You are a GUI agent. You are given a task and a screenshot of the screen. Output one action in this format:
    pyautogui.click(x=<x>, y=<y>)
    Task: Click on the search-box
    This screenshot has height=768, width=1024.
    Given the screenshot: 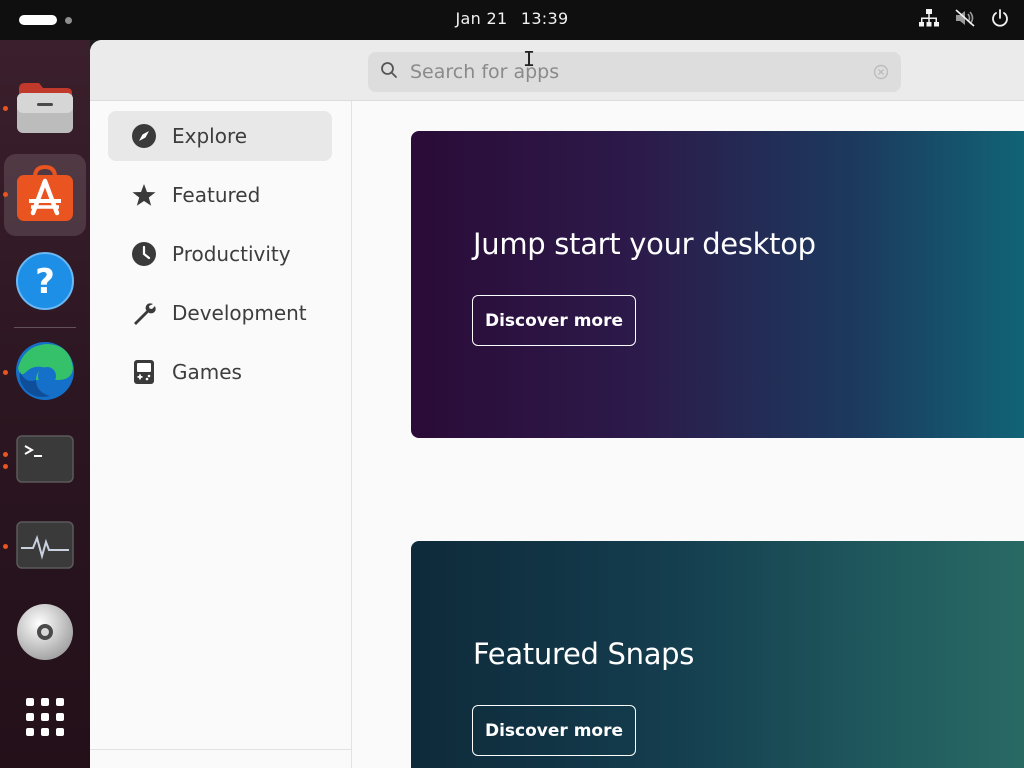 What is the action you would take?
    pyautogui.click(x=634, y=72)
    